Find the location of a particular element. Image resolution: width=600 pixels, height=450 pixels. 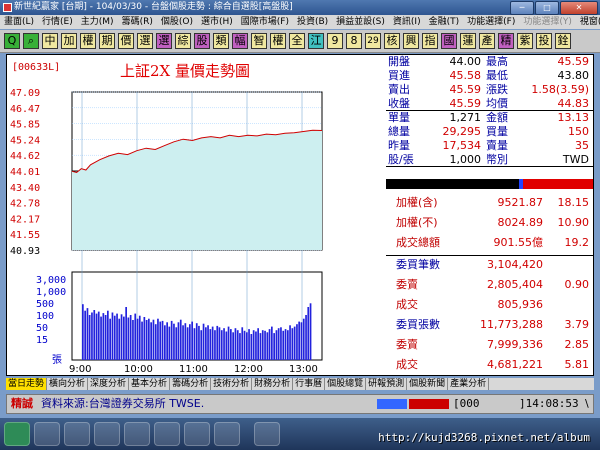

time-tick-label: 10:00 is located at coordinates (138, 369).